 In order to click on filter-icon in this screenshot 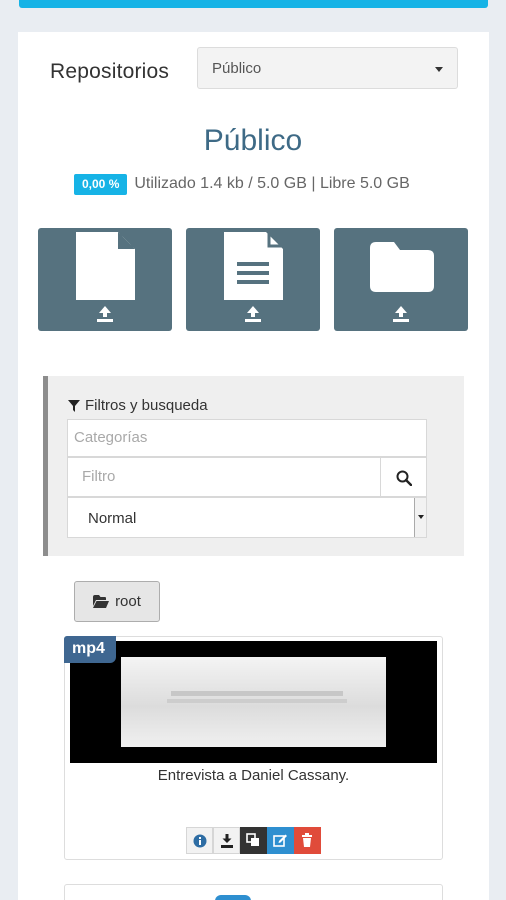, I will do `click(74, 405)`.